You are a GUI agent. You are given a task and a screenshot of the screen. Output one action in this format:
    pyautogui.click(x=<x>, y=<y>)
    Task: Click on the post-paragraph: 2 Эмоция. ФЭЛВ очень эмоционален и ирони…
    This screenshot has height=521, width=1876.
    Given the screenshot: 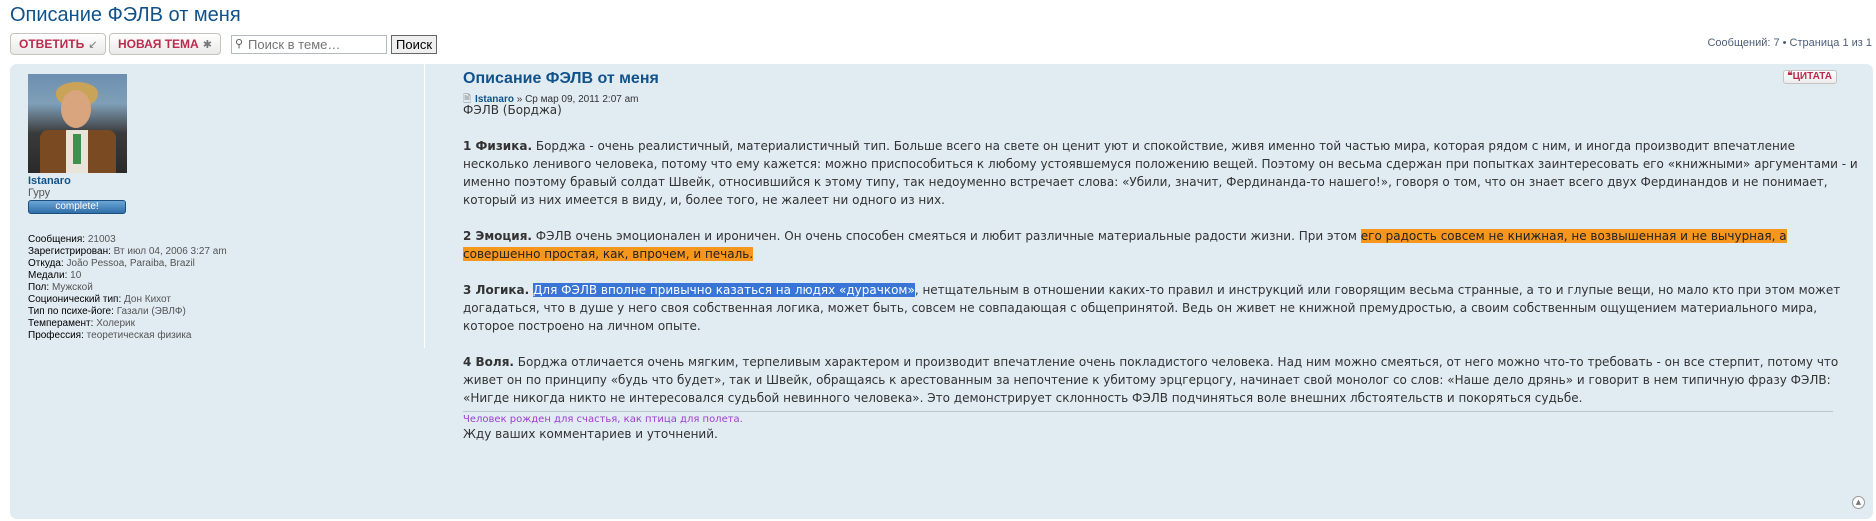 What is the action you would take?
    pyautogui.click(x=1163, y=245)
    